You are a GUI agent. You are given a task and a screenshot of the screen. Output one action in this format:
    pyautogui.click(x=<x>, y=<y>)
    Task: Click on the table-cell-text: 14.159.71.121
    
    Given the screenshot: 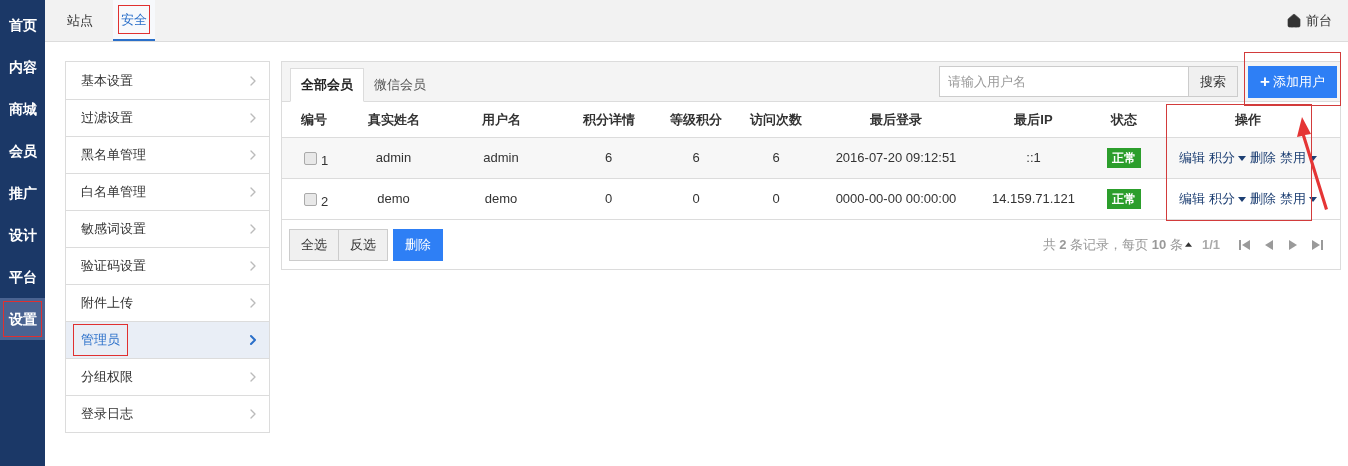 What is the action you would take?
    pyautogui.click(x=1033, y=199)
    